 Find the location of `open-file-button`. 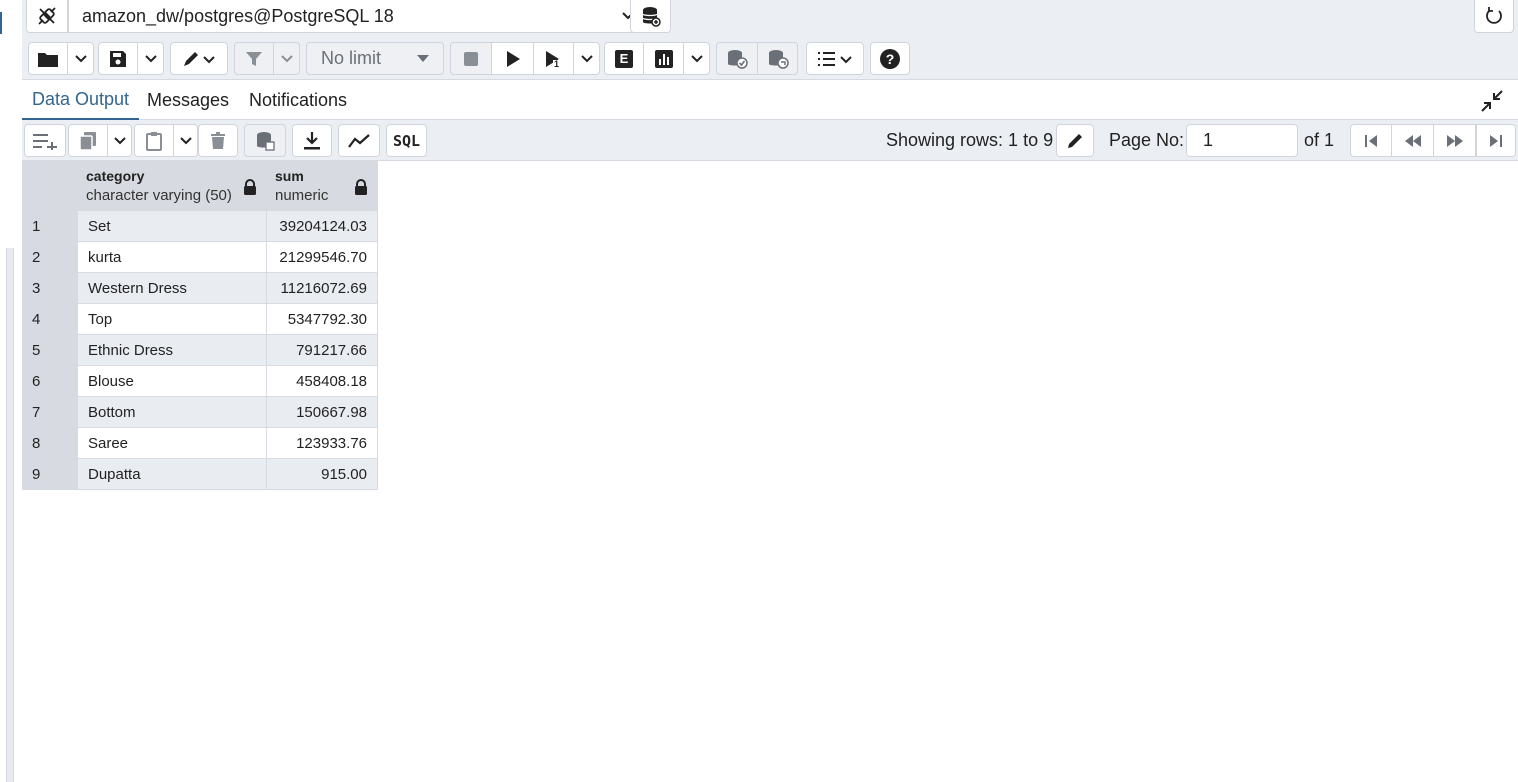

open-file-button is located at coordinates (48, 58).